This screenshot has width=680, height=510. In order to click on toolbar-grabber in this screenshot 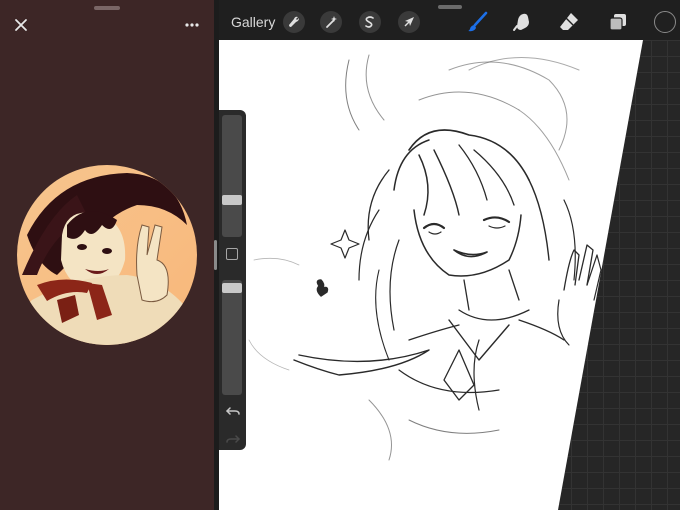, I will do `click(450, 7)`.